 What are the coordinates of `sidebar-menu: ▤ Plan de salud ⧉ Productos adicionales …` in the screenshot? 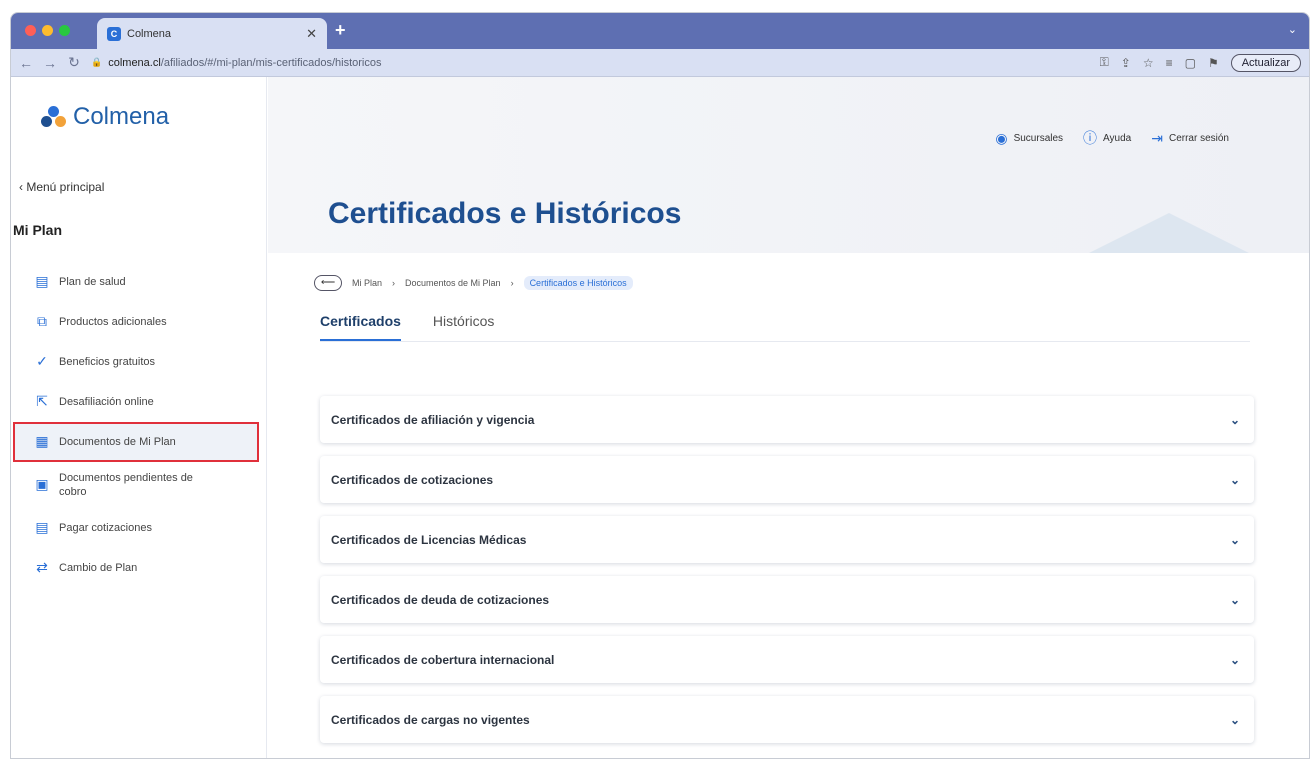 It's located at (139, 425).